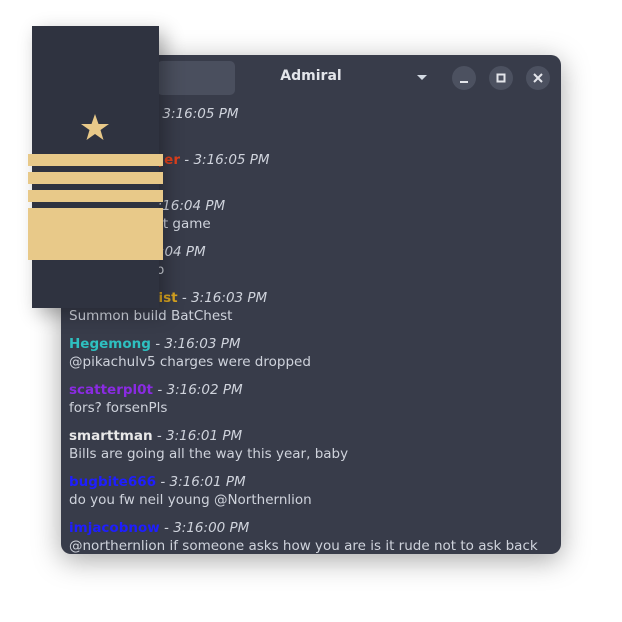  Describe the element at coordinates (114, 528) in the screenshot. I see `message-username: imjacobnow` at that location.